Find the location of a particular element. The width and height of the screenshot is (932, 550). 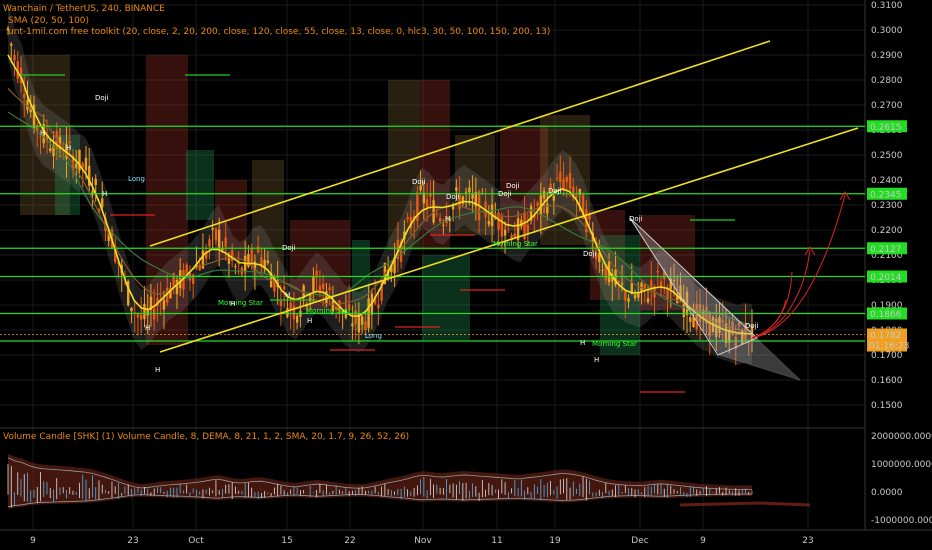

time-tick-label: Dec is located at coordinates (639, 541).